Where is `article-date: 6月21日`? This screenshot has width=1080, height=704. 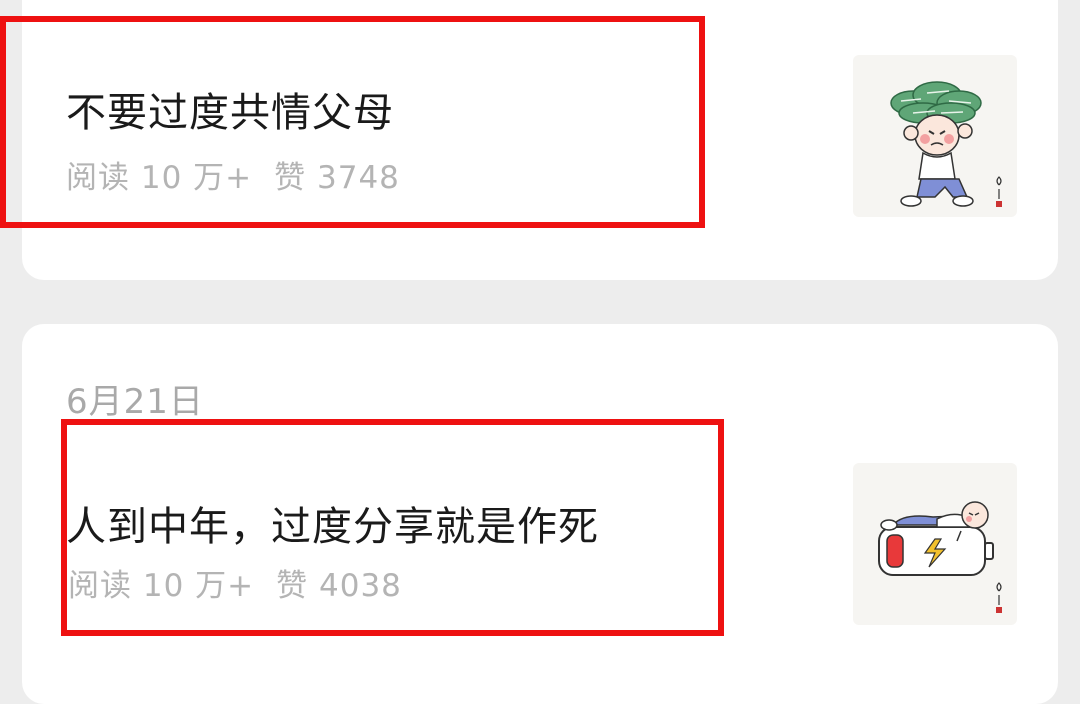 article-date: 6月21日 is located at coordinates (135, 402).